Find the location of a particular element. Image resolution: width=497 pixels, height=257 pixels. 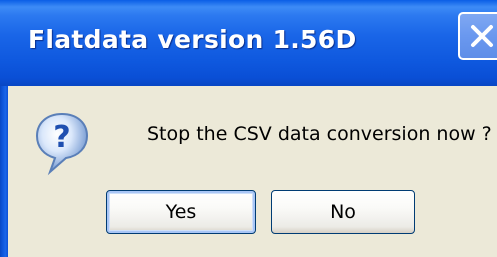

close-button is located at coordinates (477, 36).